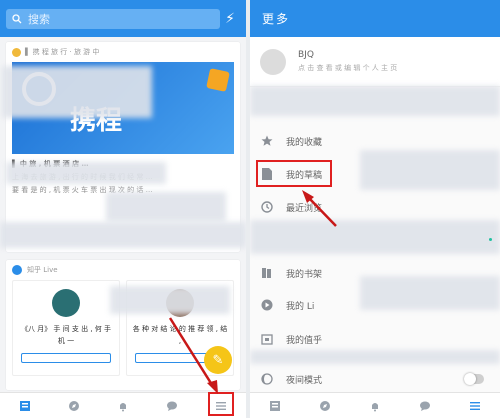 This screenshot has width=500, height=418. Describe the element at coordinates (375, 339) in the screenshot. I see `menu-item-zhi: 我的值乎` at that location.